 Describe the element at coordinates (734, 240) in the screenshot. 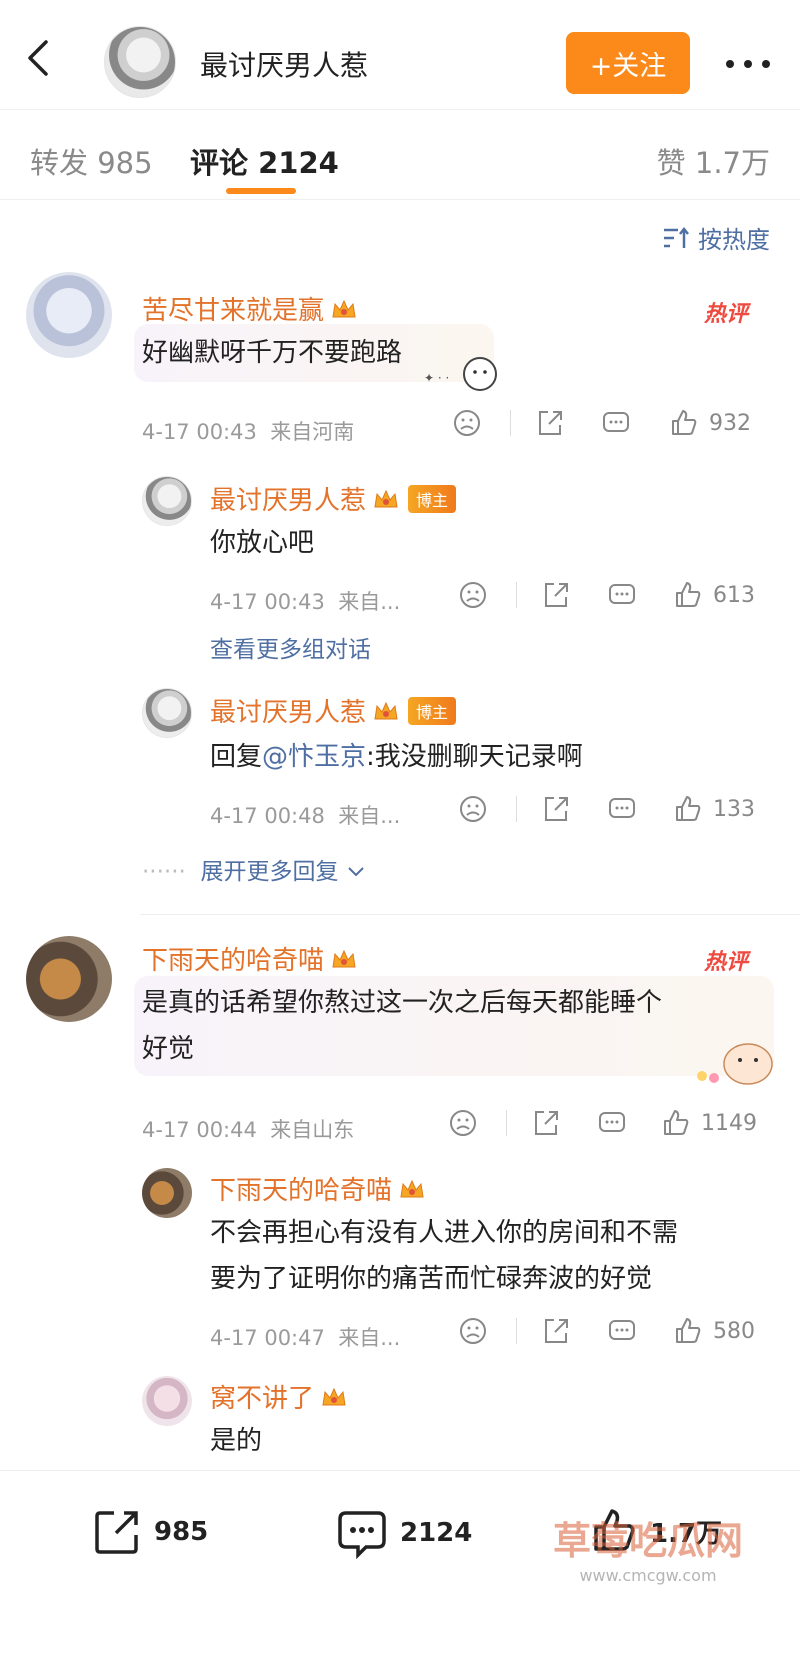

I see `sort-label: 按热度` at that location.